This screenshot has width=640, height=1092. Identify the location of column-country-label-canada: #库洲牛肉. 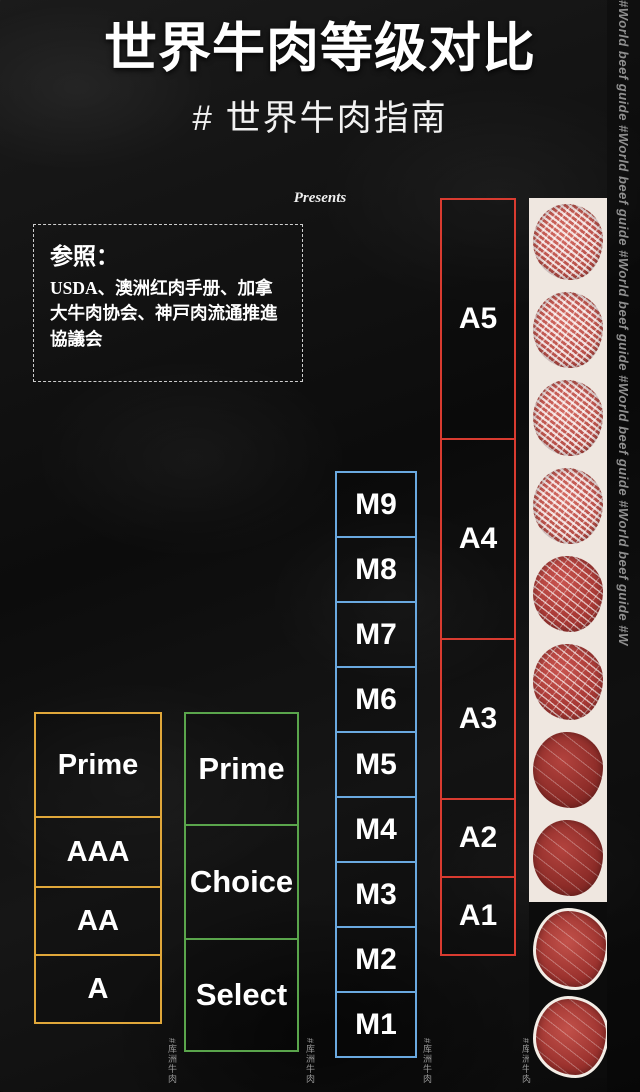
(172, 1061).